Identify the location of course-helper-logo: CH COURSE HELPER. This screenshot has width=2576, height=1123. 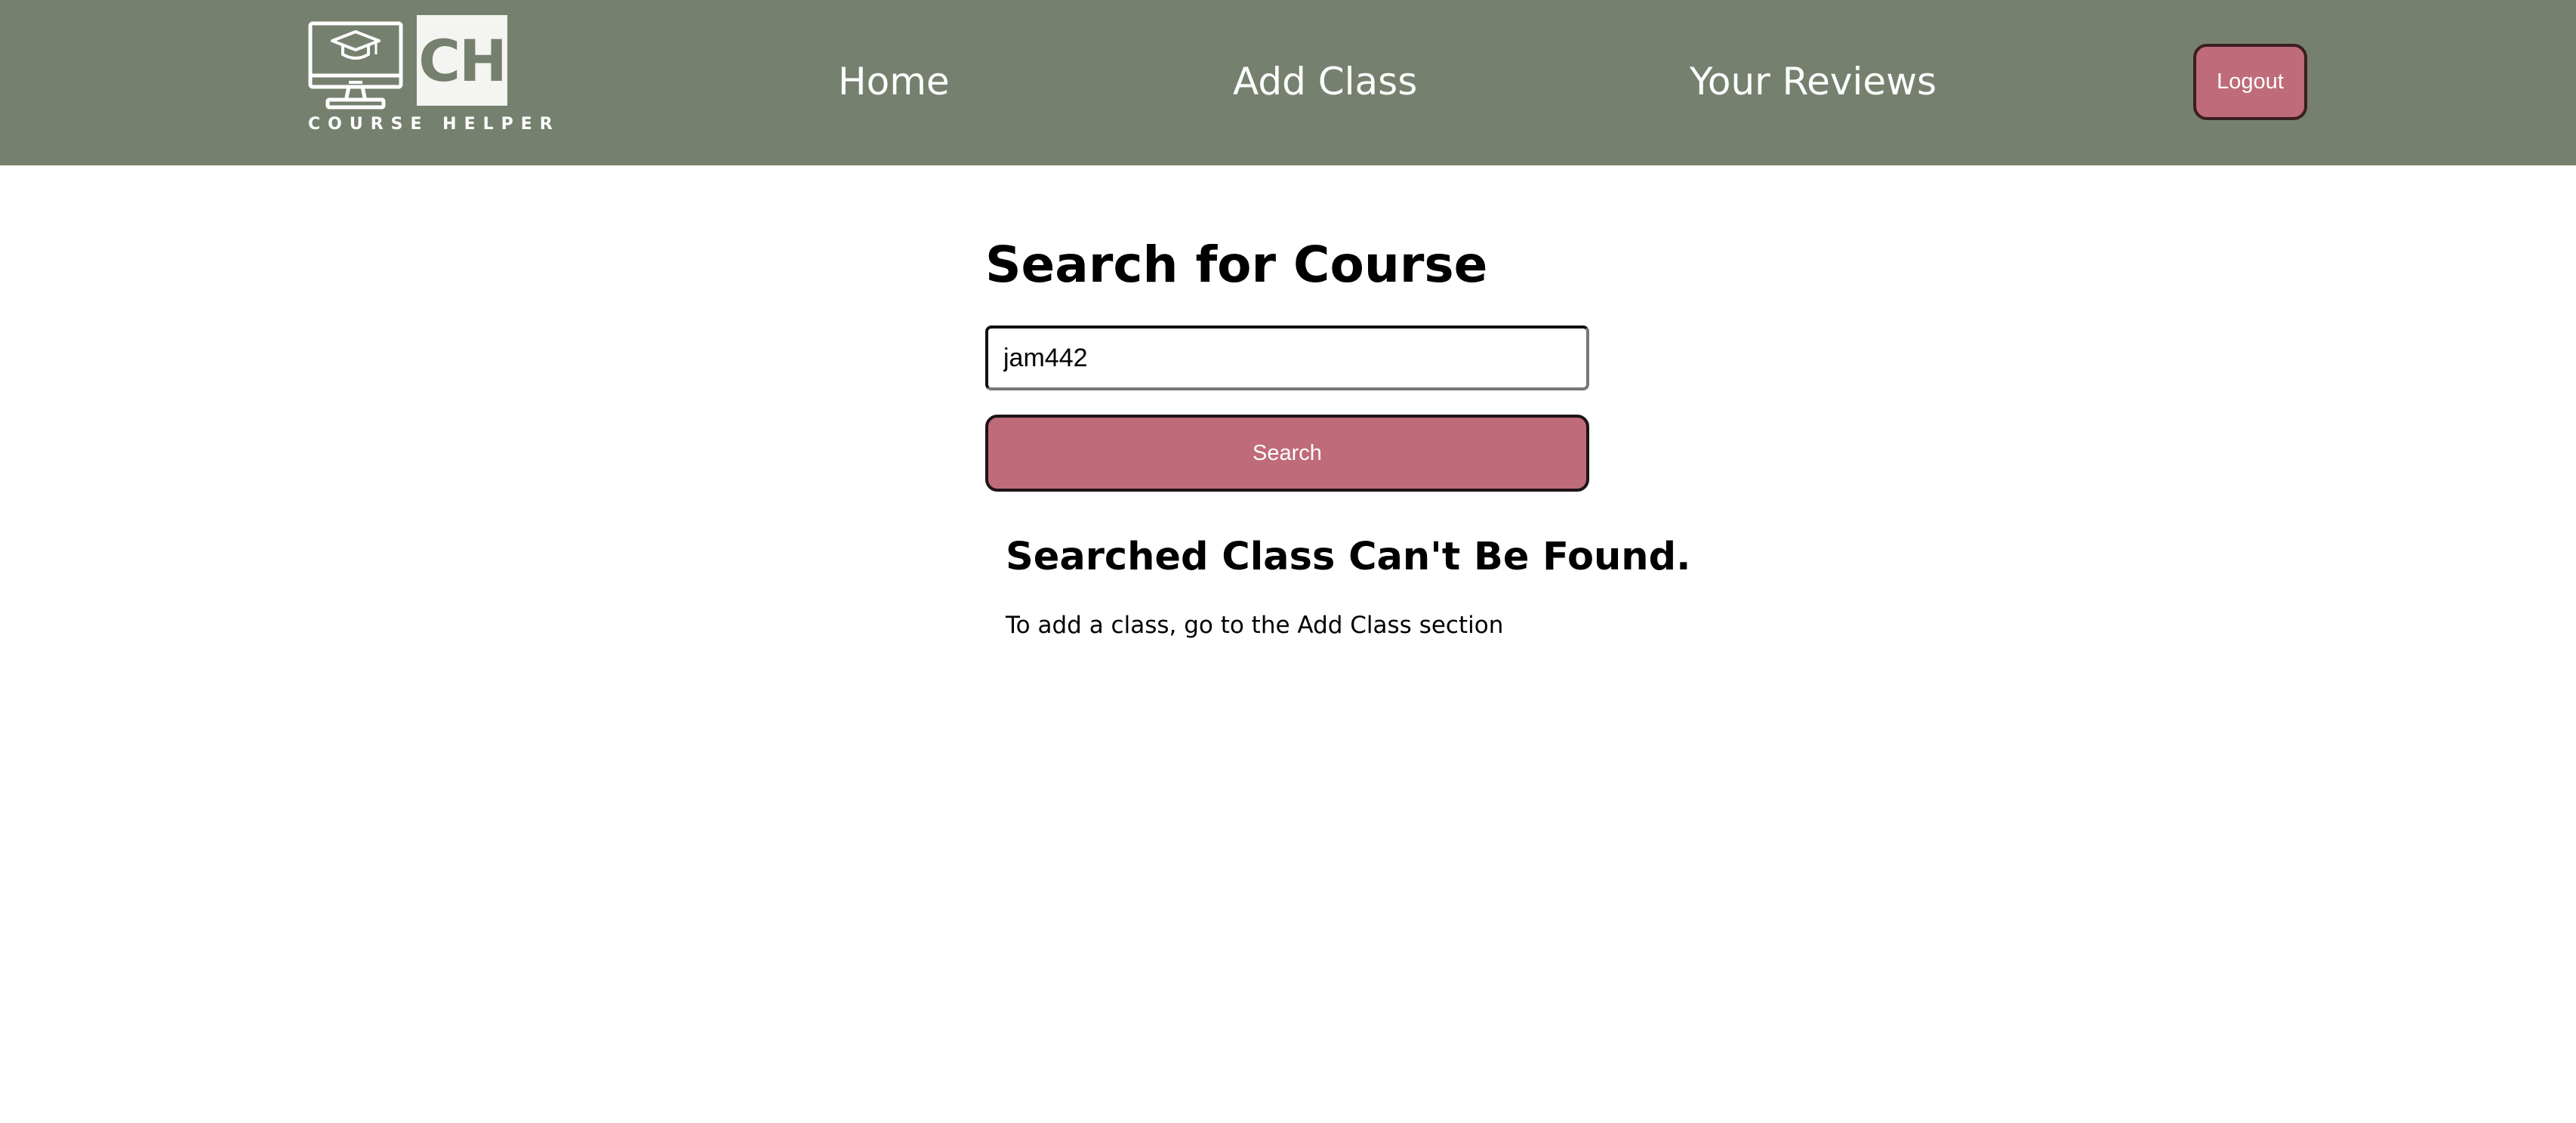
(430, 77).